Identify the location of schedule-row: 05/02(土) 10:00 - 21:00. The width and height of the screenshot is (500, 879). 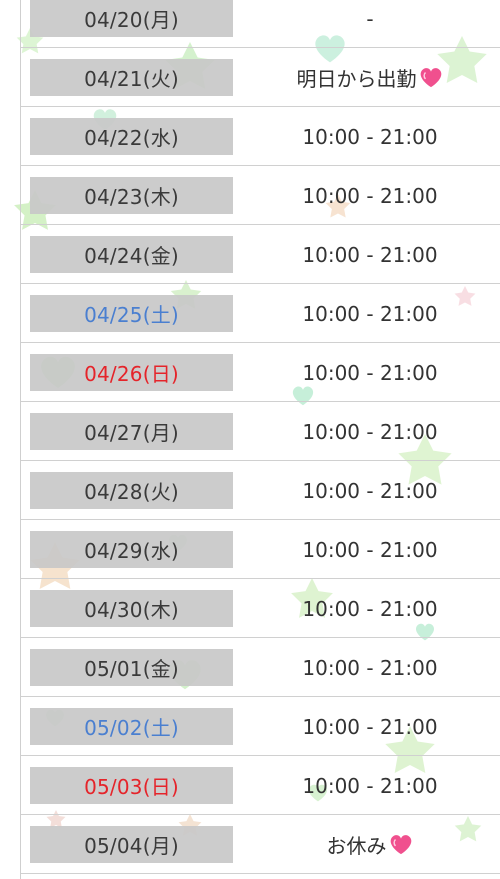
(260, 726).